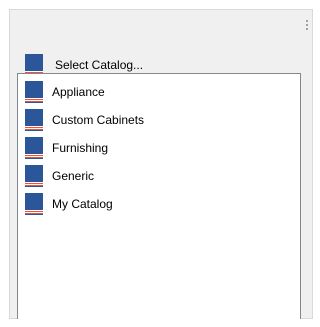 This screenshot has width=320, height=327. Describe the element at coordinates (307, 25) in the screenshot. I see `panel-grip-handle` at that location.